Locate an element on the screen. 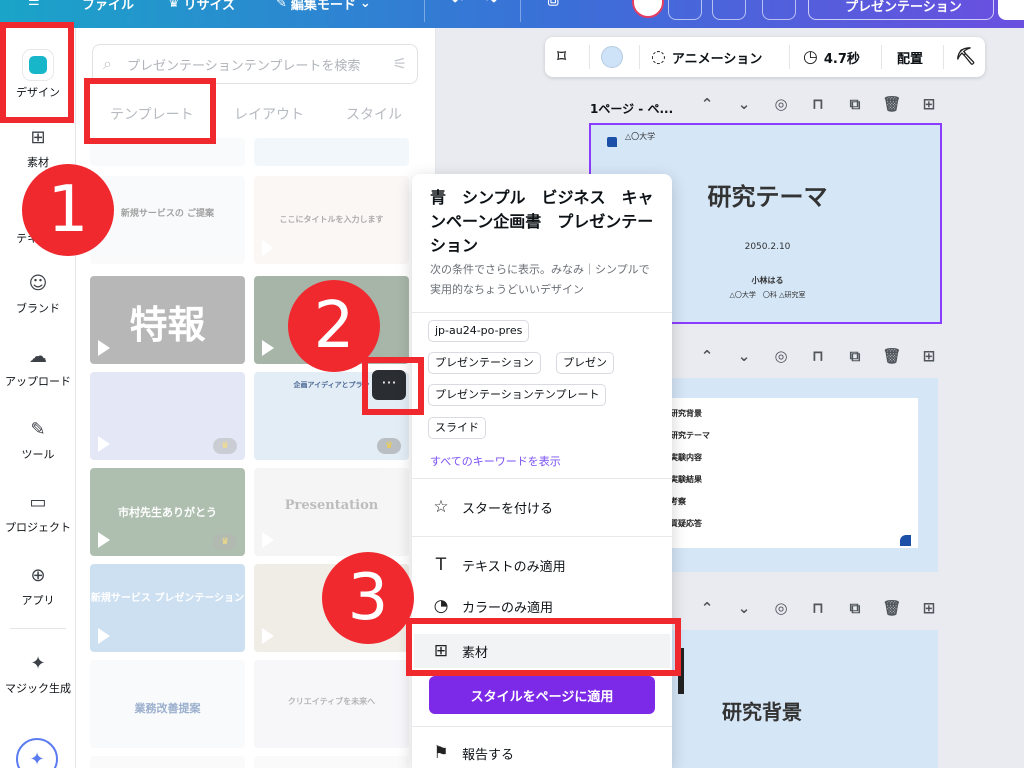 The height and width of the screenshot is (768, 1024). template-thumb: 業務改善提案 is located at coordinates (167, 704).